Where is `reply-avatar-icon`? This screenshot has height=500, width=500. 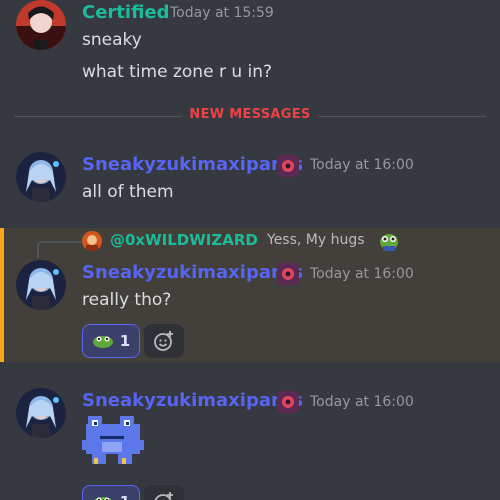
reply-avatar-icon is located at coordinates (92, 241).